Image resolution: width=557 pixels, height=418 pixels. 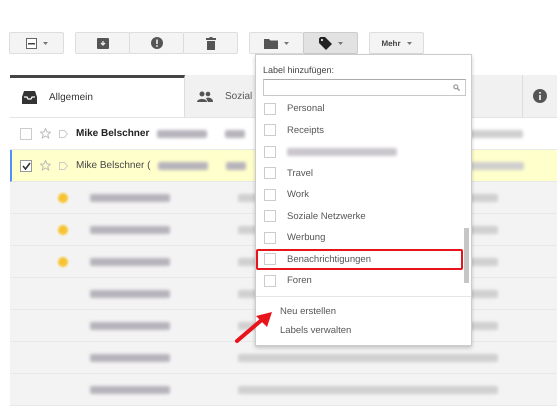 What do you see at coordinates (299, 70) in the screenshot?
I see `menu-title: Label hinzufügen:` at bounding box center [299, 70].